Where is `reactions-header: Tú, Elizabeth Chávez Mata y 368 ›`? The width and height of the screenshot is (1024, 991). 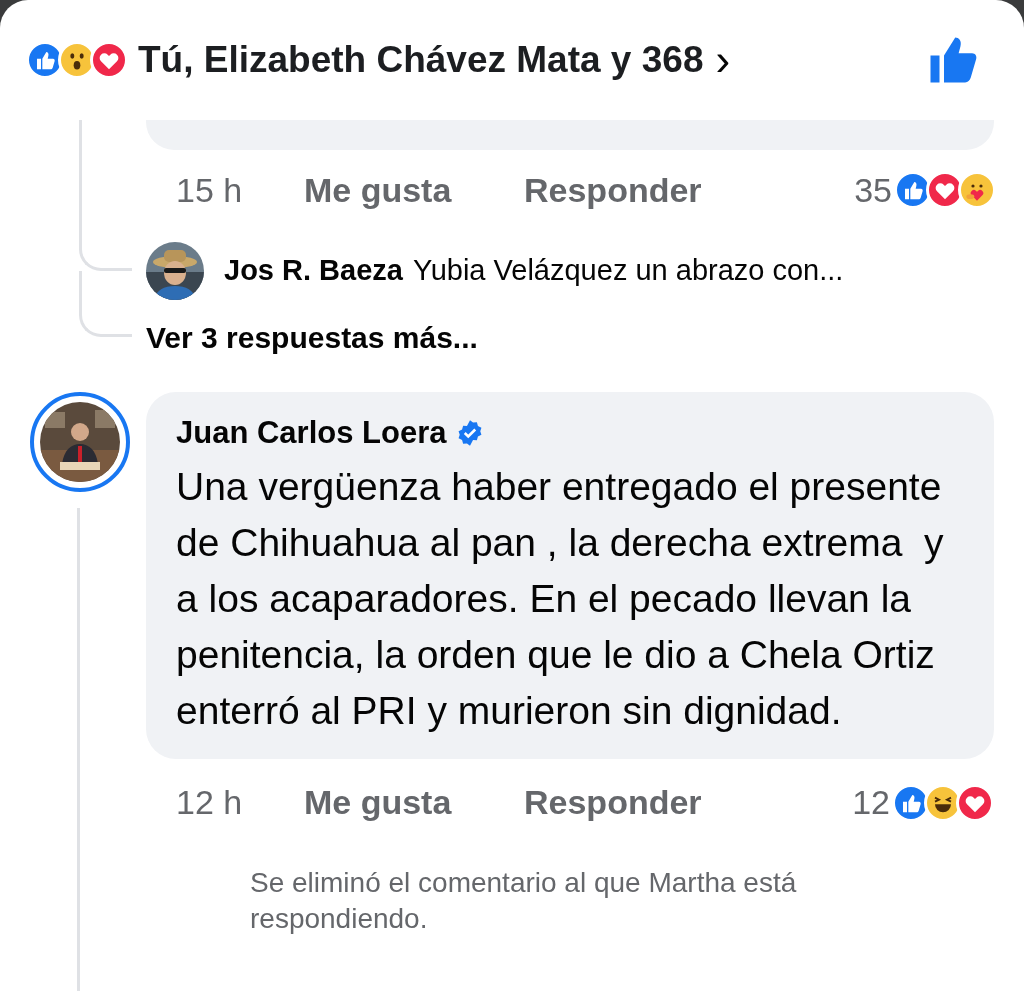 reactions-header: Tú, Elizabeth Chávez Mata y 368 › is located at coordinates (512, 60).